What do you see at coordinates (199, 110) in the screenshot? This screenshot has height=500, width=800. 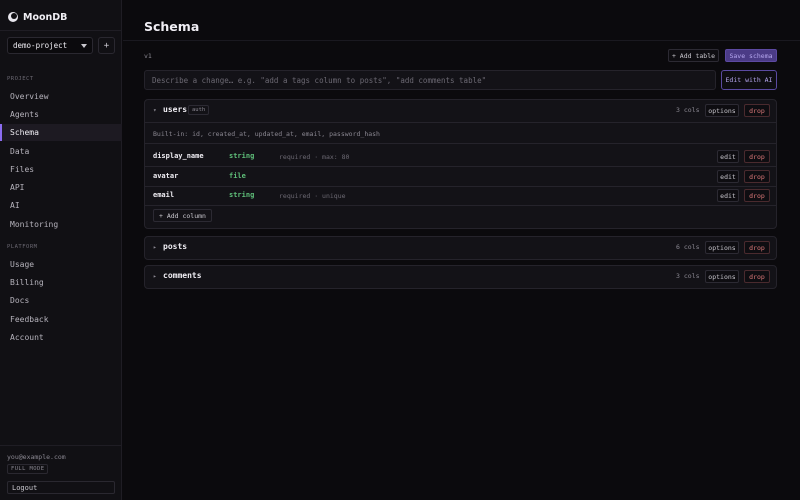 I see `auth-badge: auth` at bounding box center [199, 110].